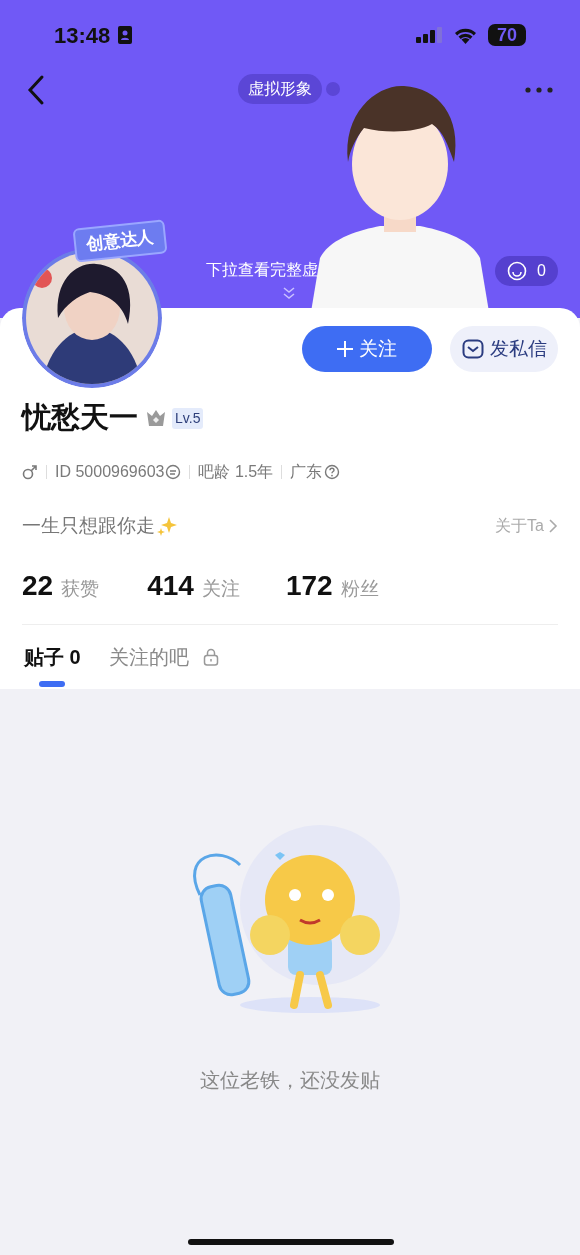 The image size is (580, 1255). I want to click on chevron-right-icon, so click(553, 526).